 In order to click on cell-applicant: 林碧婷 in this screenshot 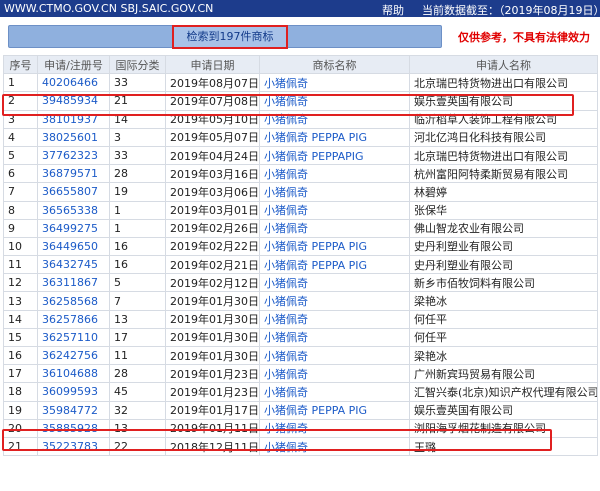, I will do `click(503, 192)`.